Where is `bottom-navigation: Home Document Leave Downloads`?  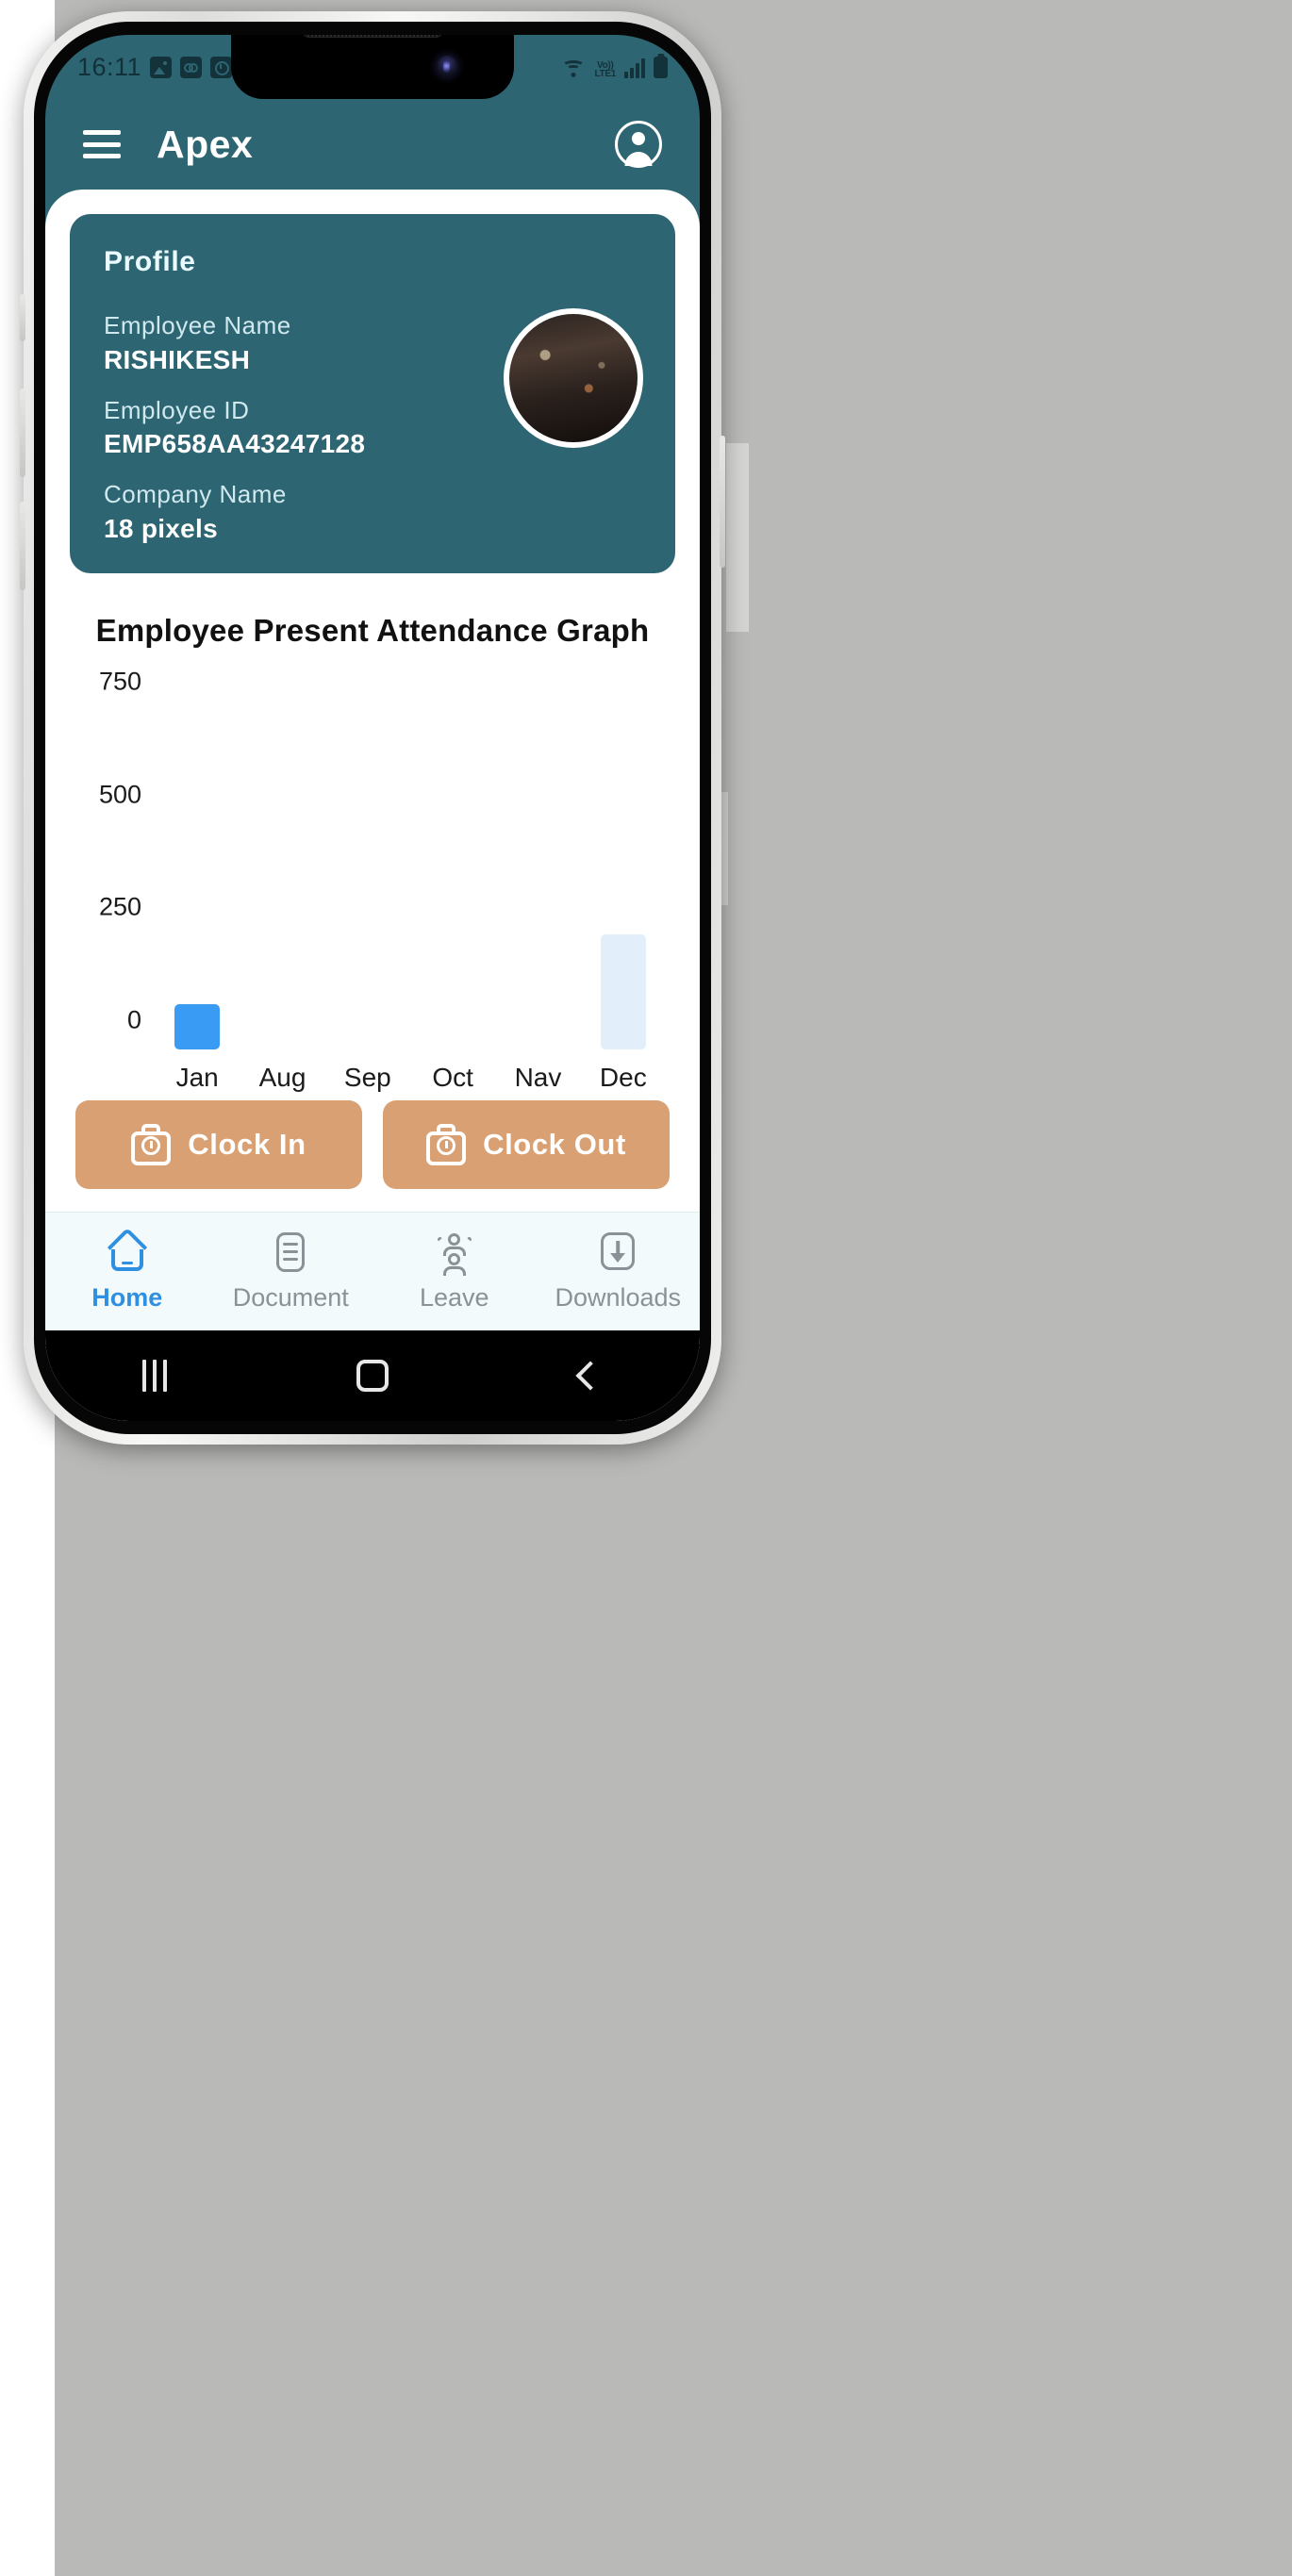
bottom-navigation: Home Document Leave Downloads is located at coordinates (372, 1271).